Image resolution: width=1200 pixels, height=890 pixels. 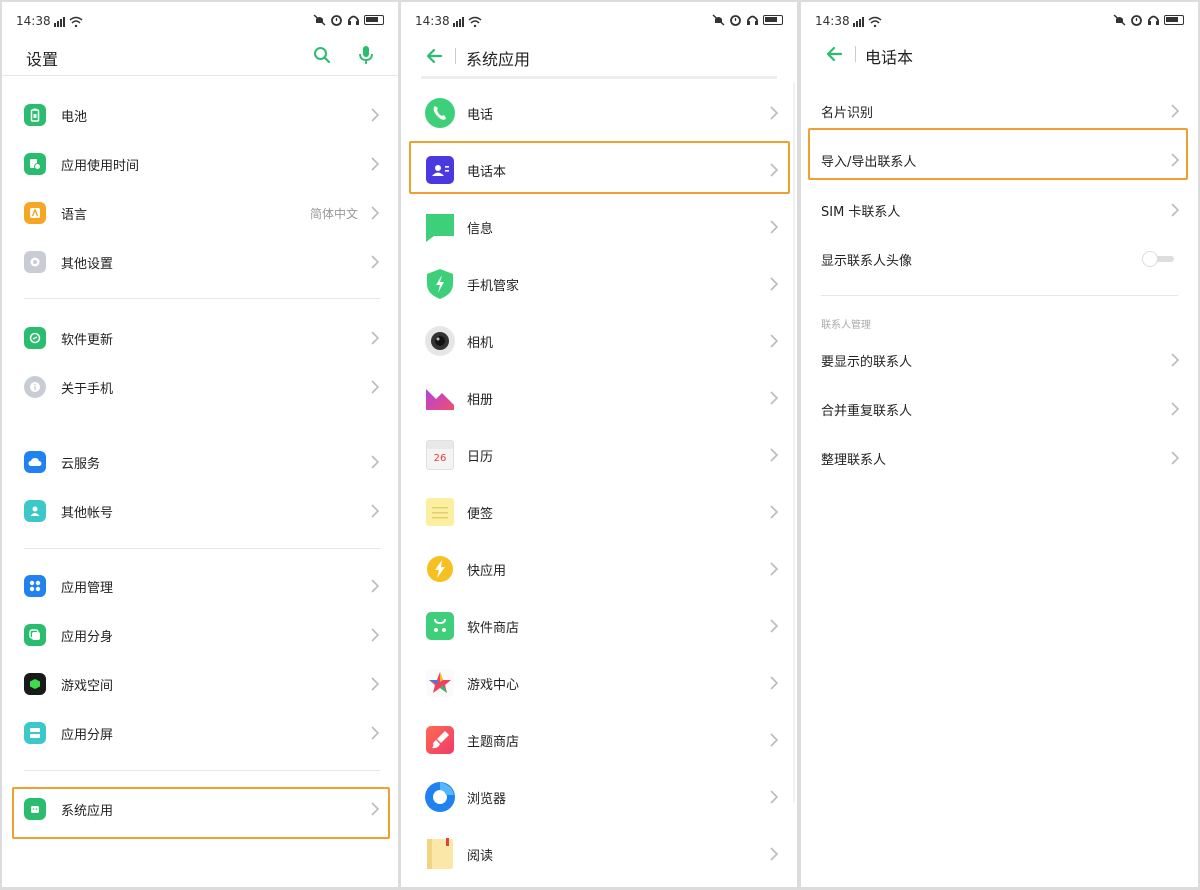 What do you see at coordinates (999, 210) in the screenshot?
I see `contacts-item-sim-contacts: SIM 卡联系人` at bounding box center [999, 210].